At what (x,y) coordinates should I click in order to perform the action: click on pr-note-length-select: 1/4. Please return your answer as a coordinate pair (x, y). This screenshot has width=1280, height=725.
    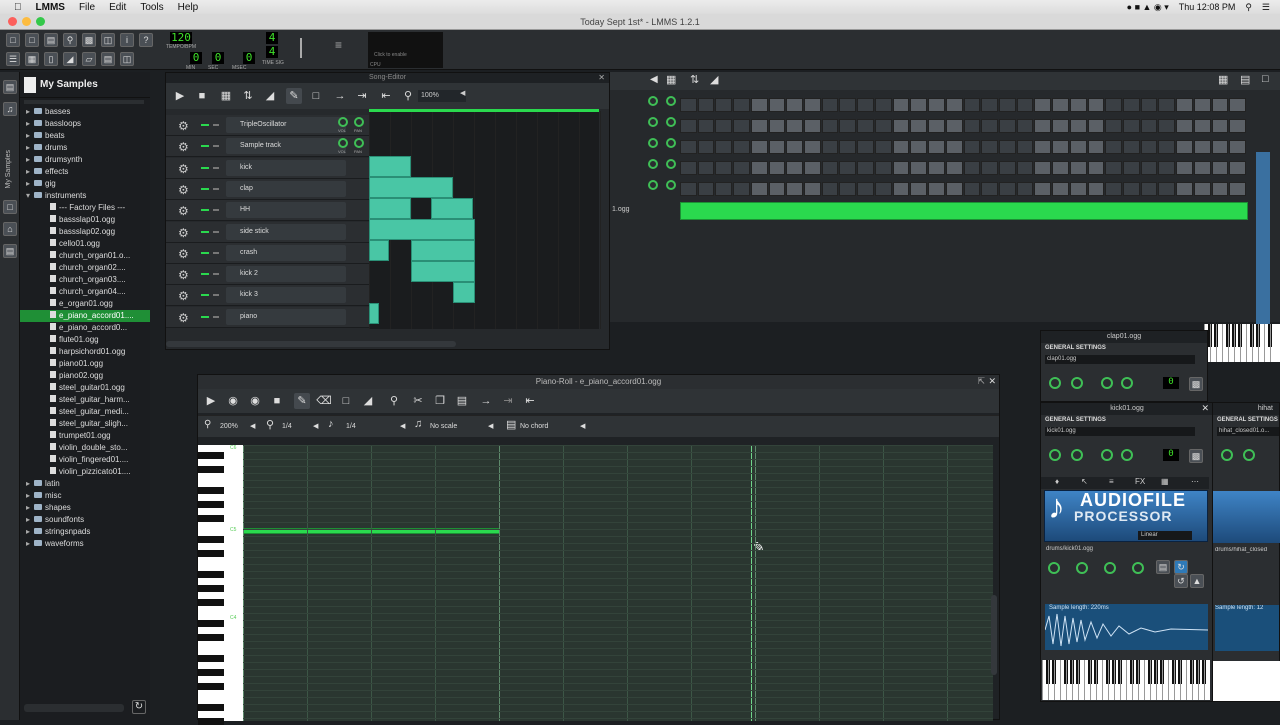
    Looking at the image, I should click on (351, 427).